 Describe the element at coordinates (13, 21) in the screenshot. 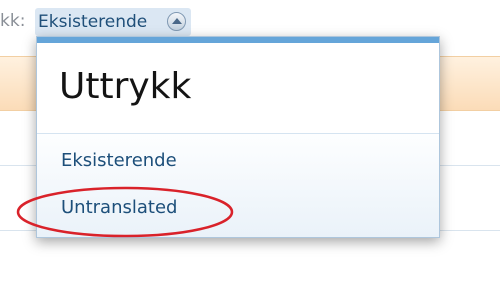

I see `field-label: kk:` at that location.